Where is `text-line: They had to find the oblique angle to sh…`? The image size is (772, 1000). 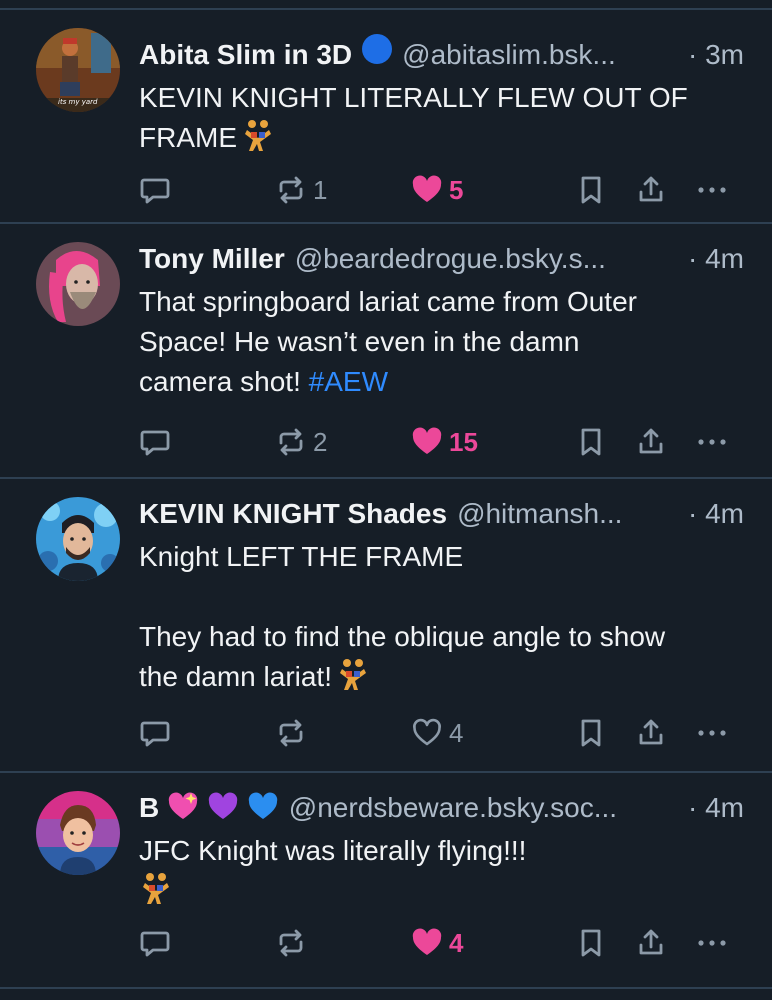
text-line: They had to find the oblique angle to sh… is located at coordinates (402, 636).